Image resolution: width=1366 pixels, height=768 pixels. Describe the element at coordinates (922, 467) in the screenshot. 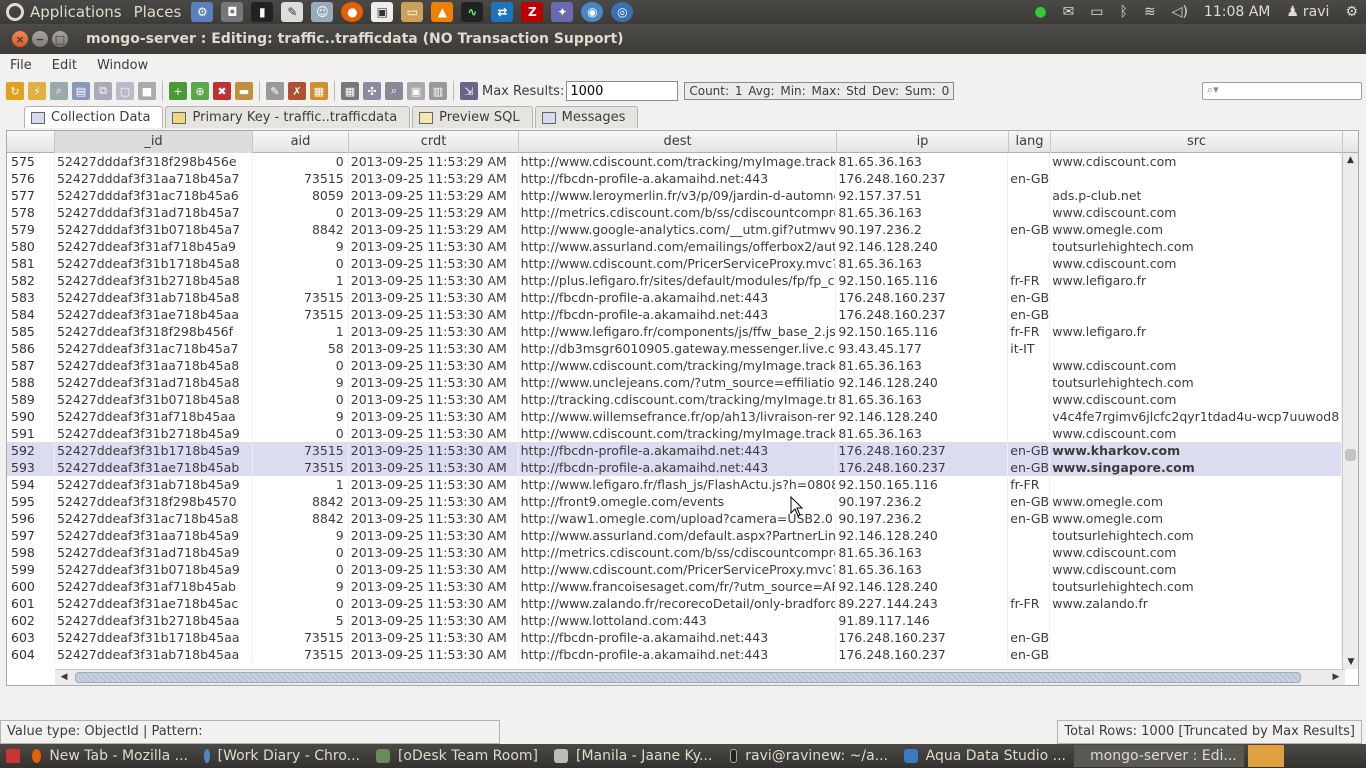

I see `cell-ip: 176.248.160.237` at that location.